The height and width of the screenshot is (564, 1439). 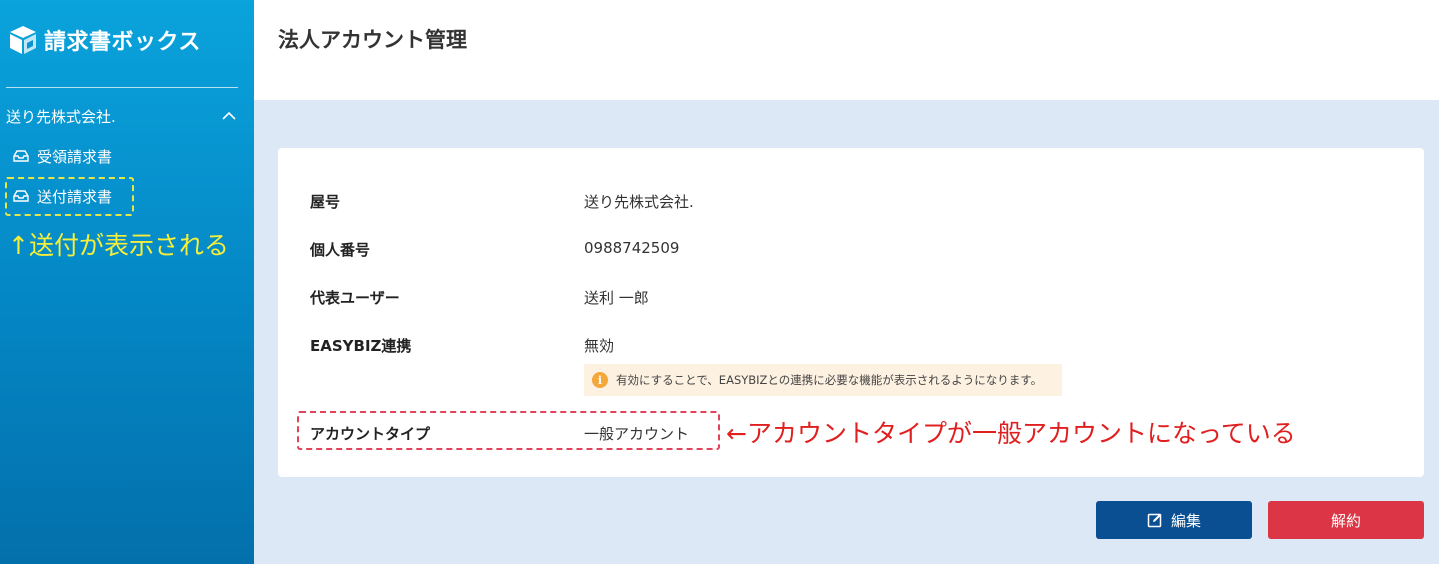 I want to click on easybiz-link-label: EASYBIZ連携, so click(x=361, y=346).